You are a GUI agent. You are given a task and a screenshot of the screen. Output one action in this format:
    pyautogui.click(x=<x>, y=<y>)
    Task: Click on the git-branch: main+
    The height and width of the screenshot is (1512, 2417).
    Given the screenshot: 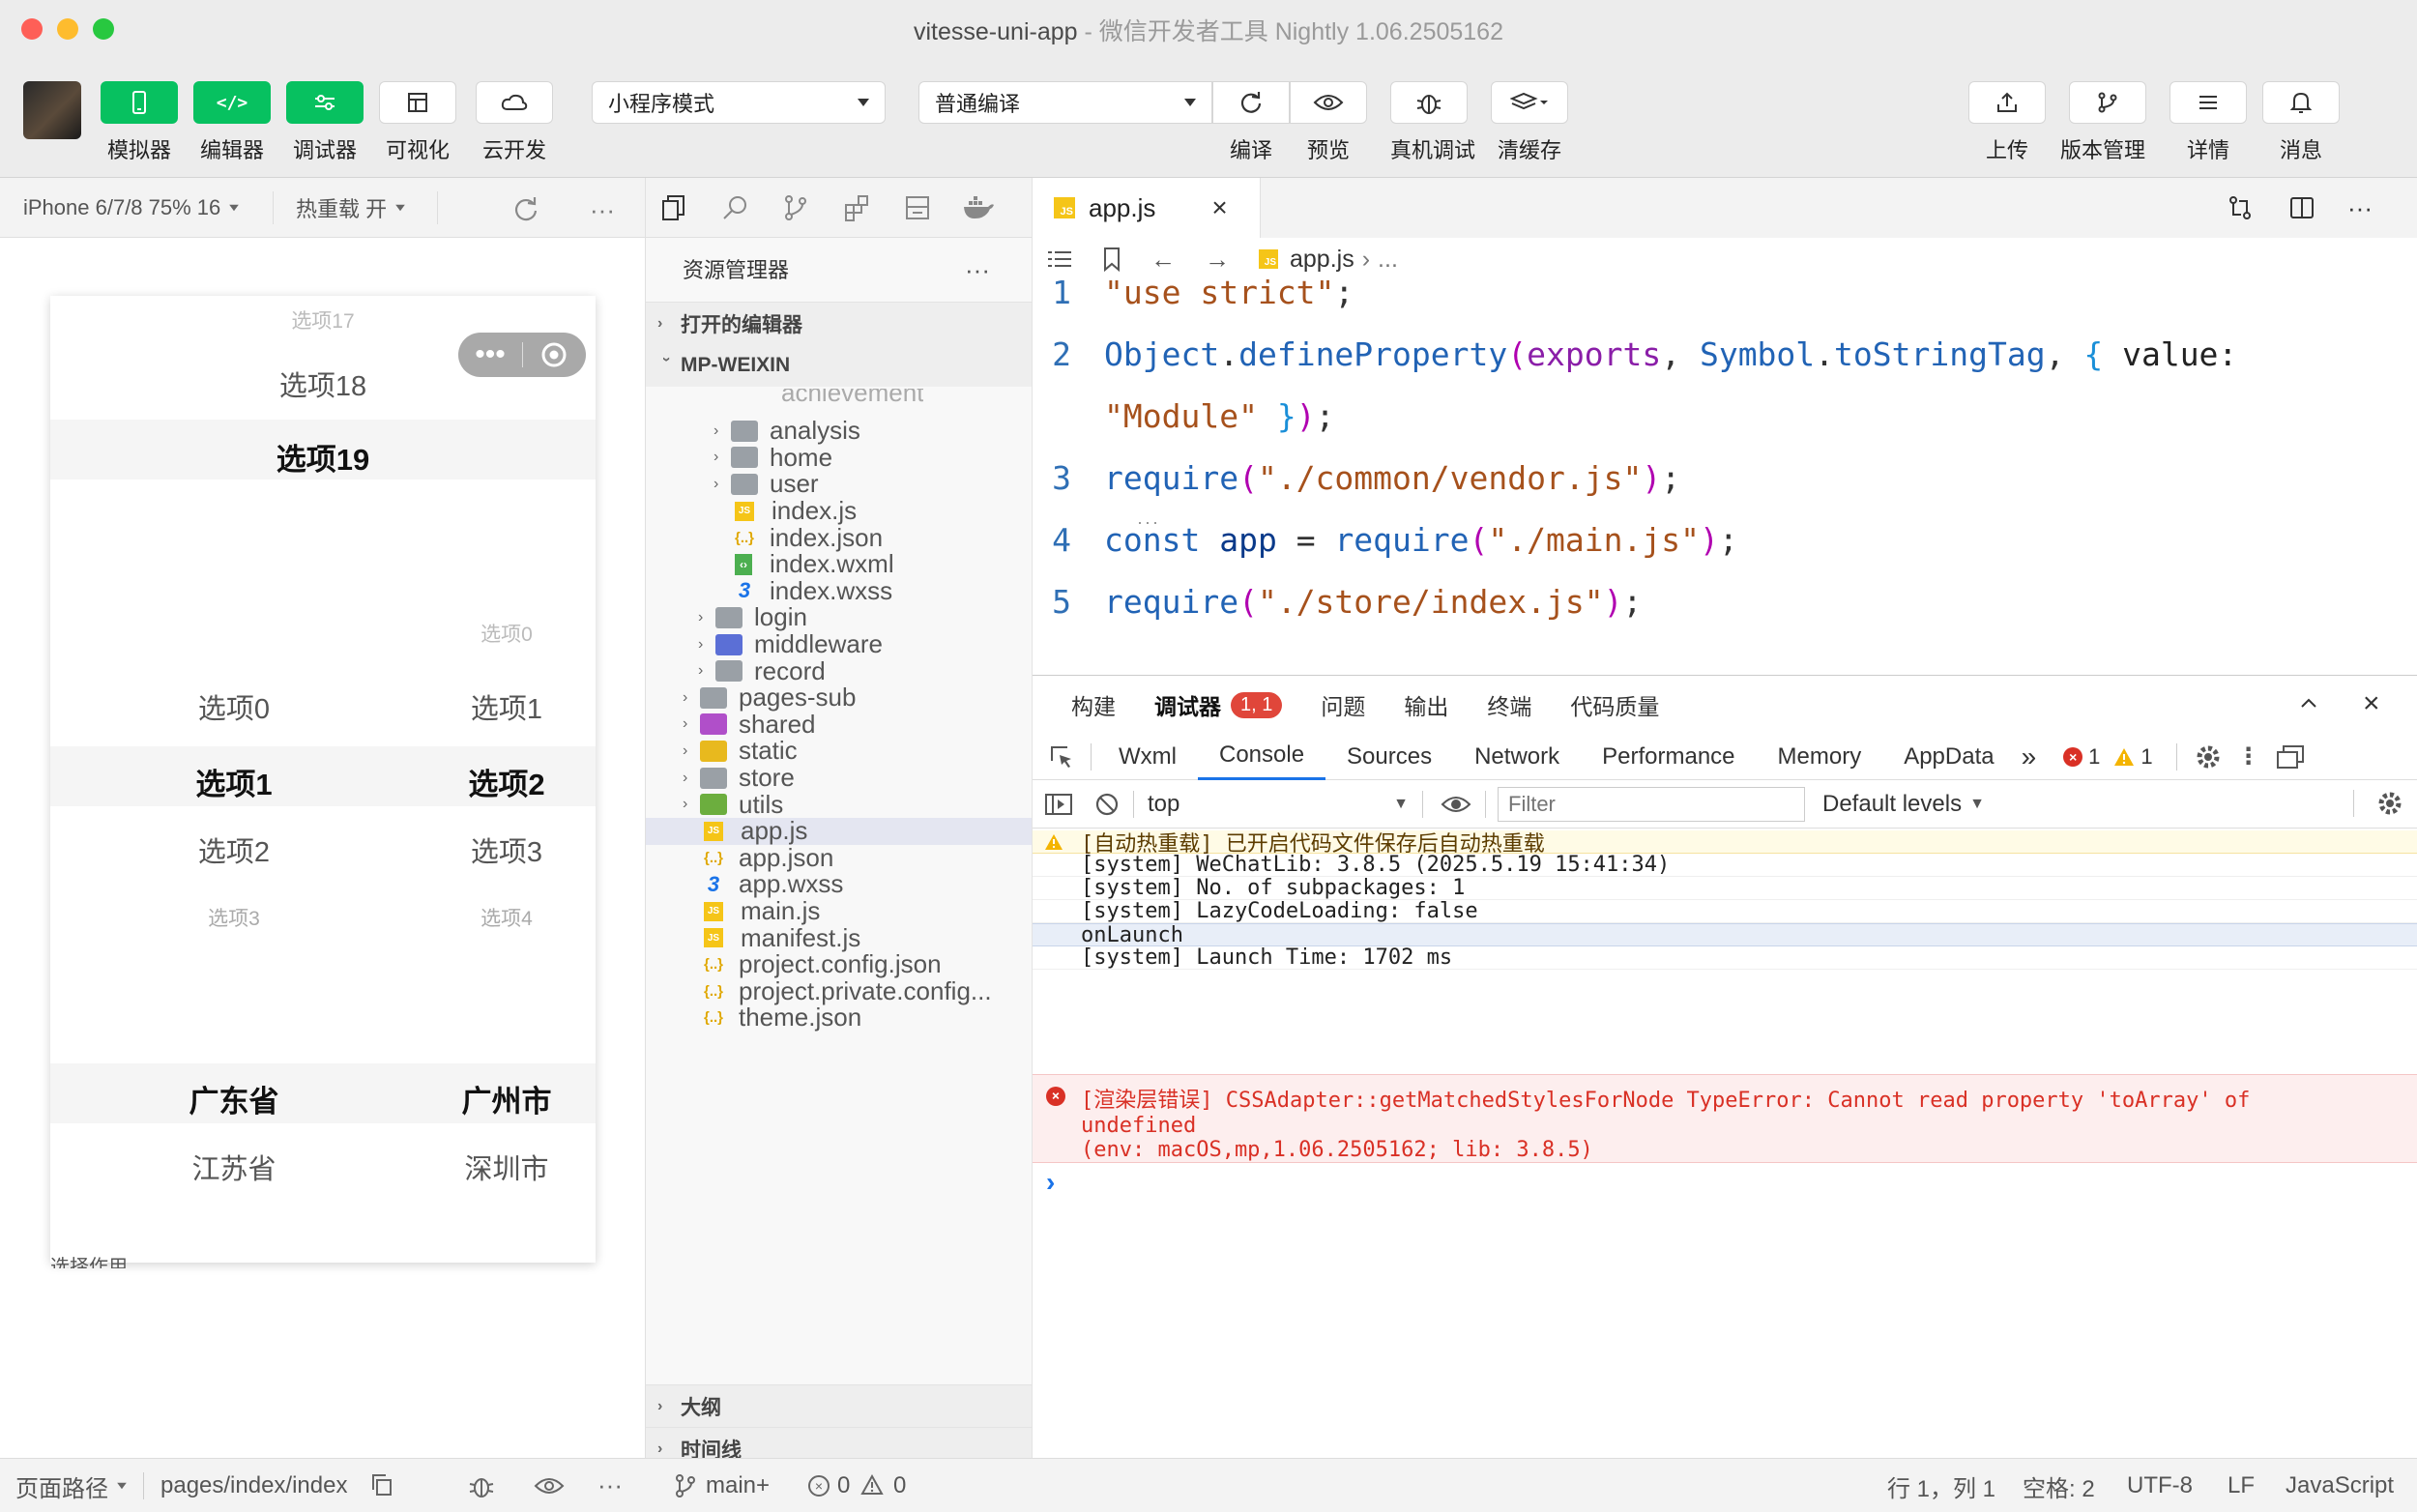 What is the action you would take?
    pyautogui.click(x=738, y=1485)
    